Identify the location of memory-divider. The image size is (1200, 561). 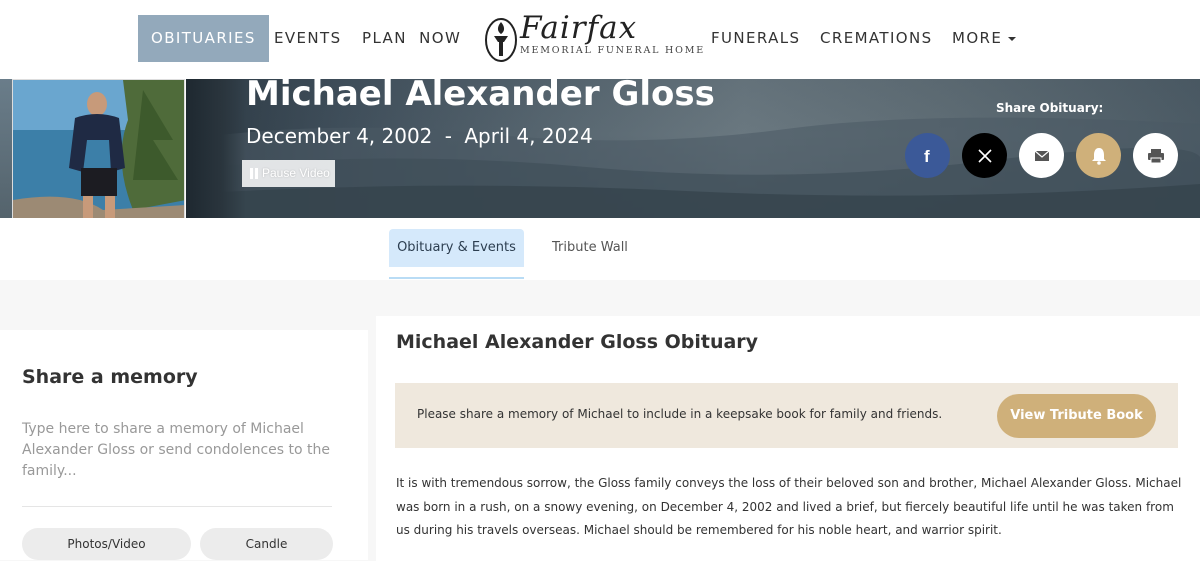
(177, 506).